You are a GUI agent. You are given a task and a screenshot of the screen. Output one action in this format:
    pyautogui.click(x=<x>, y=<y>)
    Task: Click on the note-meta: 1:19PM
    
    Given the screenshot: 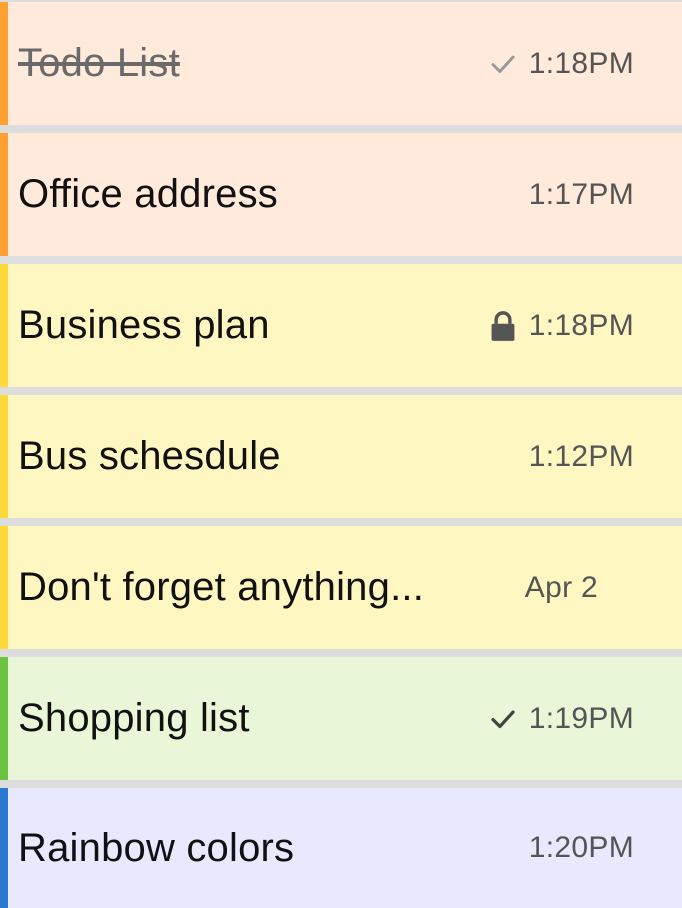 What is the action you would take?
    pyautogui.click(x=560, y=719)
    